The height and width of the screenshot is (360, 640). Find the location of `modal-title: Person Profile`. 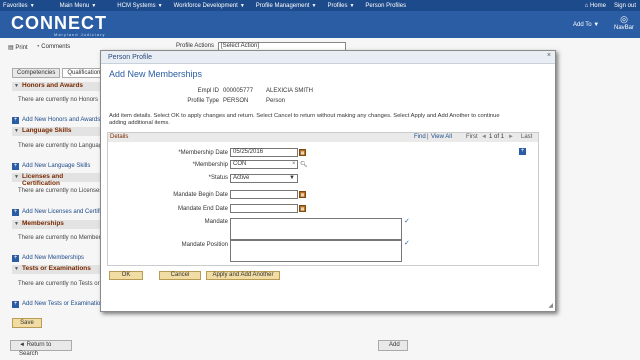

modal-title: Person Profile is located at coordinates (328, 57).